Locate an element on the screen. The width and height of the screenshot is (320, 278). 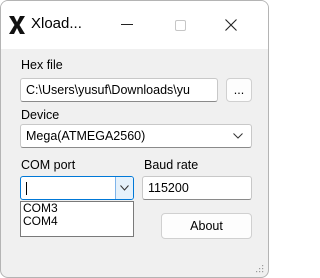
hex-file-label: Hex file is located at coordinates (42, 65).